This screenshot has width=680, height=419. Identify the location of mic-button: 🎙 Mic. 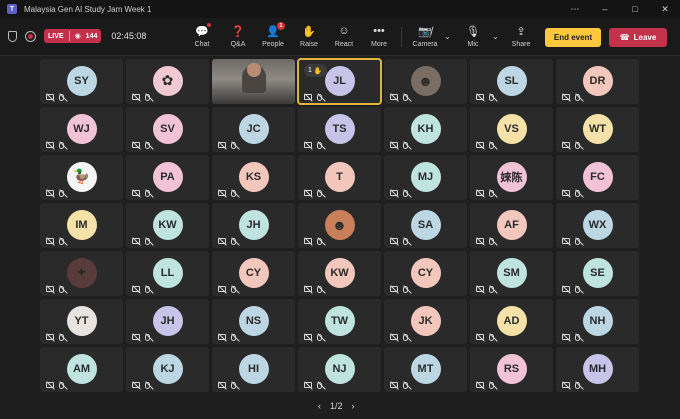
(473, 38).